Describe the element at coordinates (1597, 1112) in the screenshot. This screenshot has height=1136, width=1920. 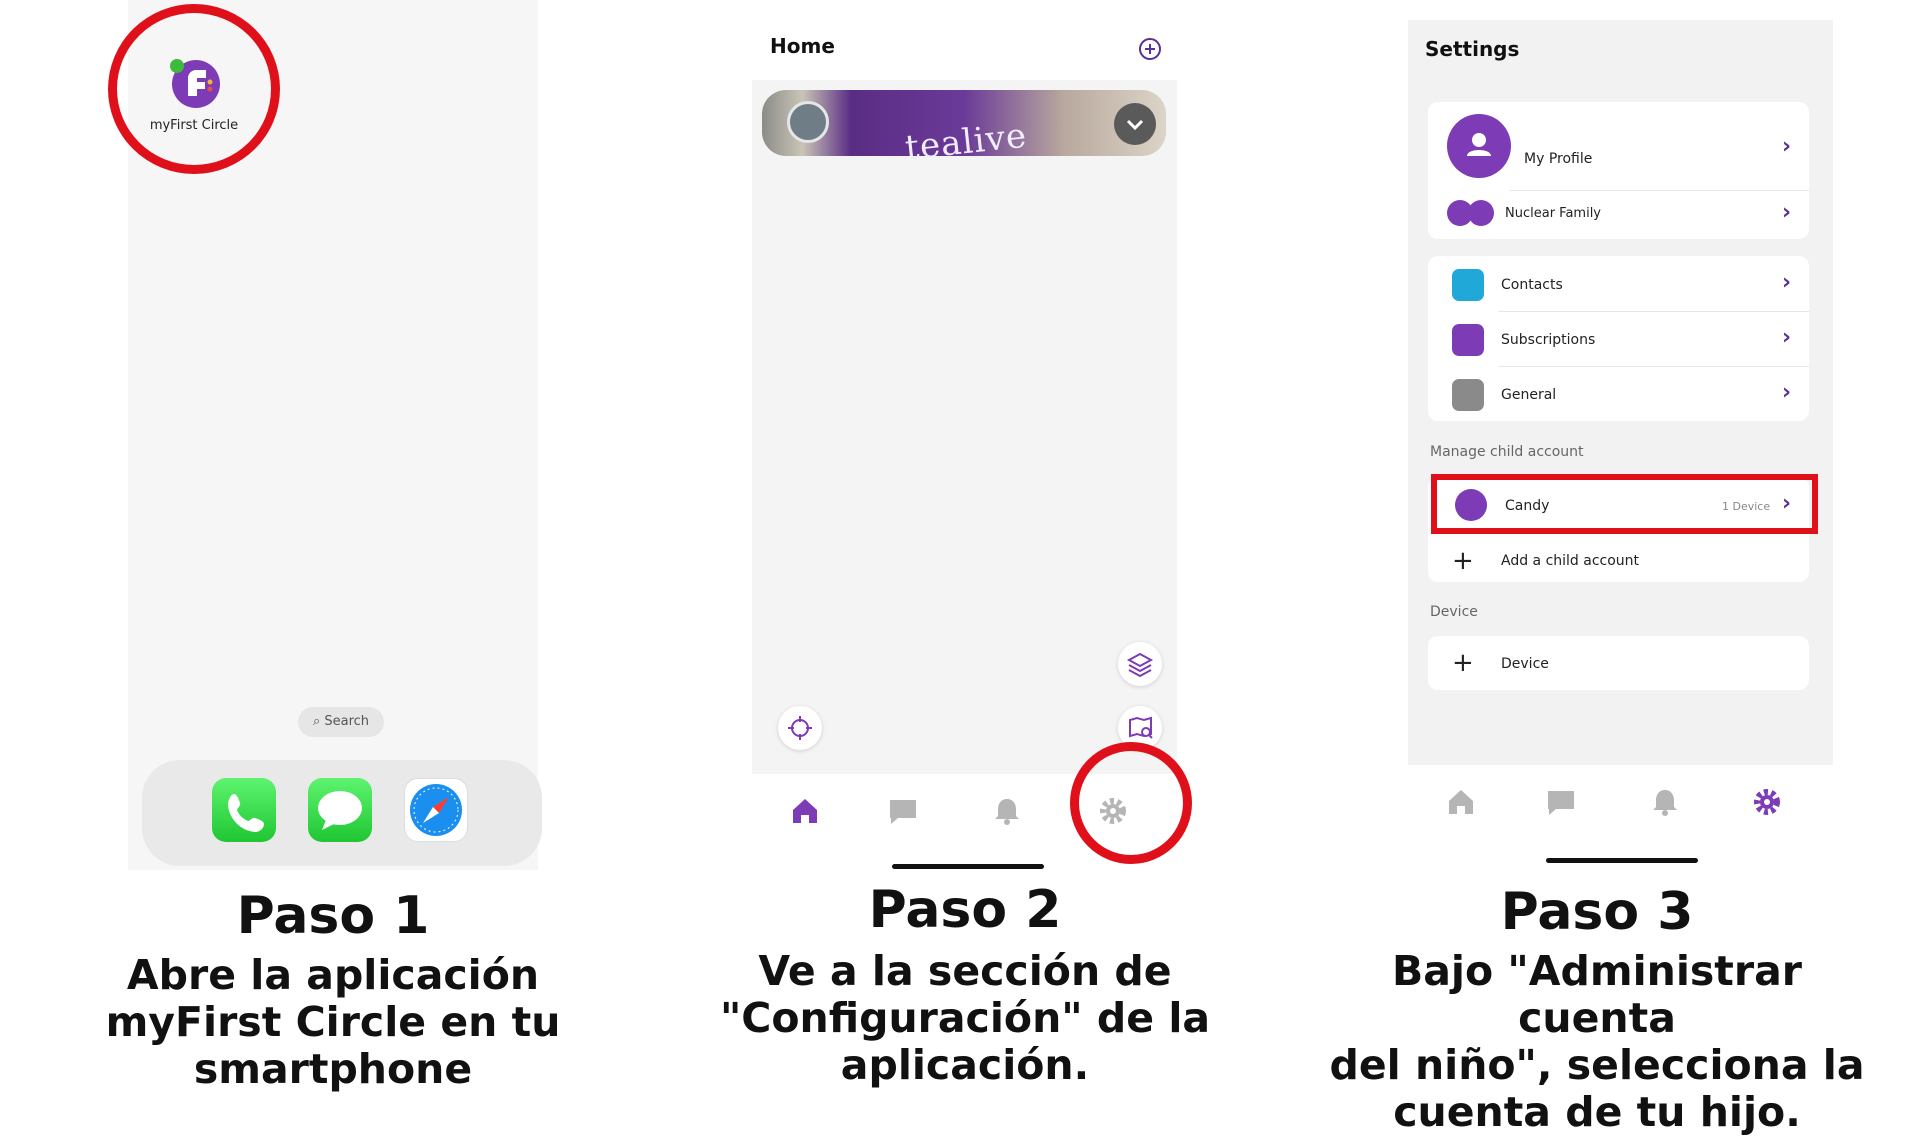
I see `caption-line: cuenta de tu hijo.` at that location.